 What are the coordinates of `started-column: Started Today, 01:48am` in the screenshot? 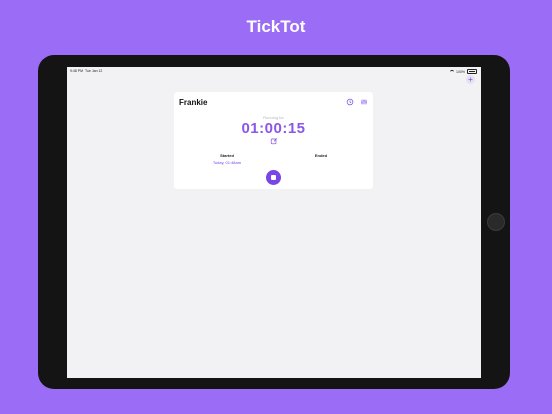 It's located at (227, 159).